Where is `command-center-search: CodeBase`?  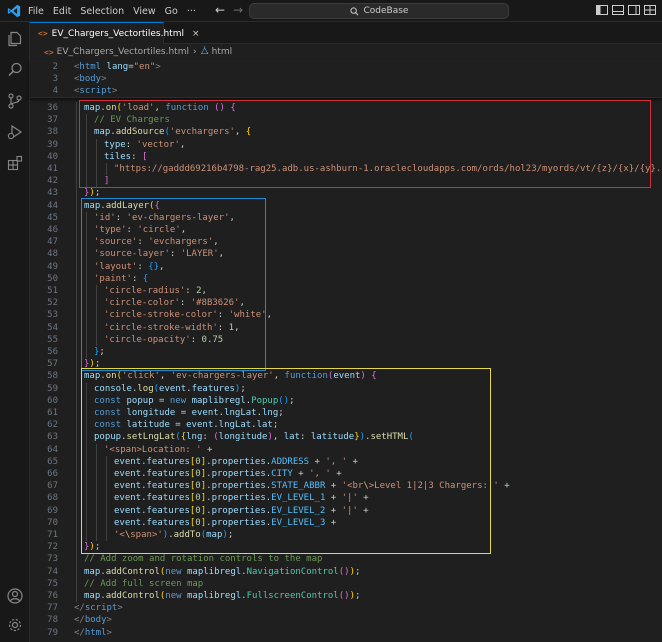 command-center-search: CodeBase is located at coordinates (379, 11).